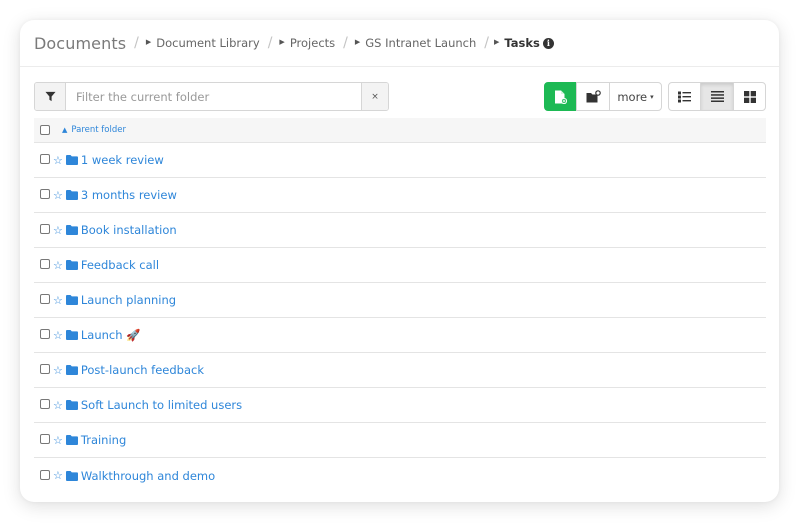  I want to click on breadcrumb-root: Documents, so click(80, 43).